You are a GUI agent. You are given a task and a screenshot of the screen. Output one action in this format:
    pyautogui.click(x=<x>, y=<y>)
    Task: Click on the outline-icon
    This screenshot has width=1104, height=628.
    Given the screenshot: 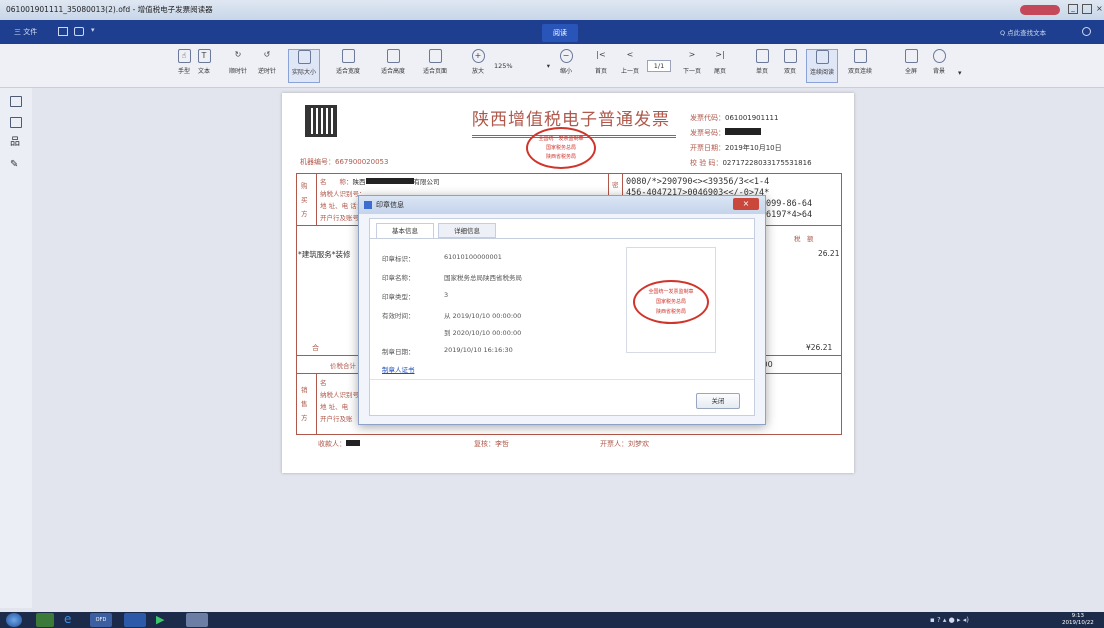 What is the action you would take?
    pyautogui.click(x=16, y=101)
    